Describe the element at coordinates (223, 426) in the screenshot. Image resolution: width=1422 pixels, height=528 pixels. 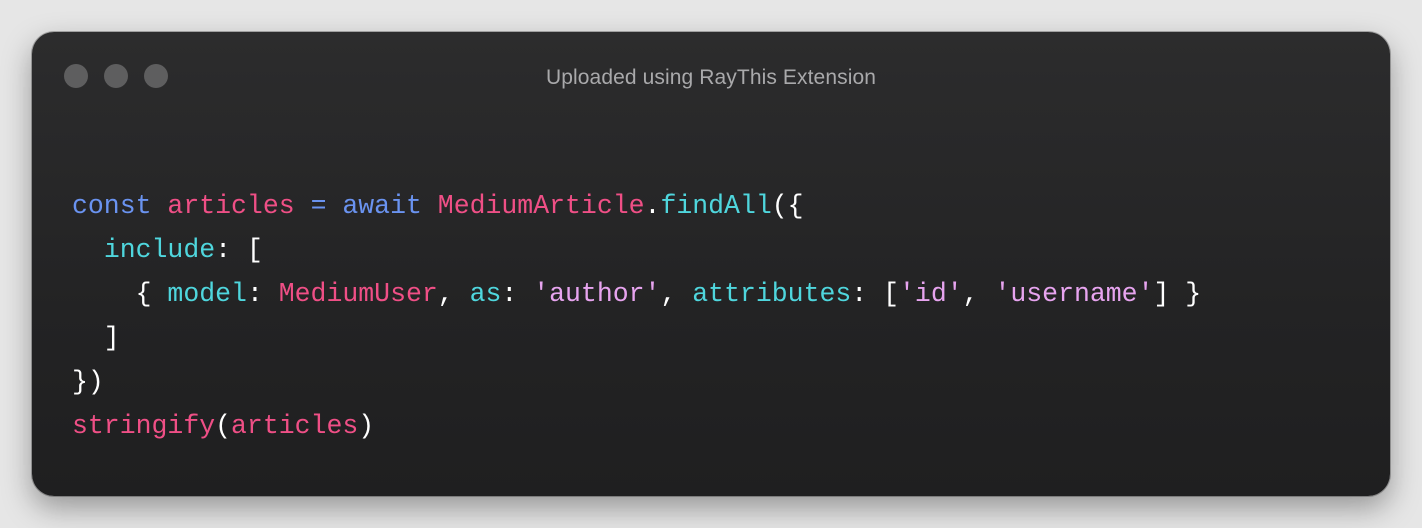
I see `code-token: (` at that location.